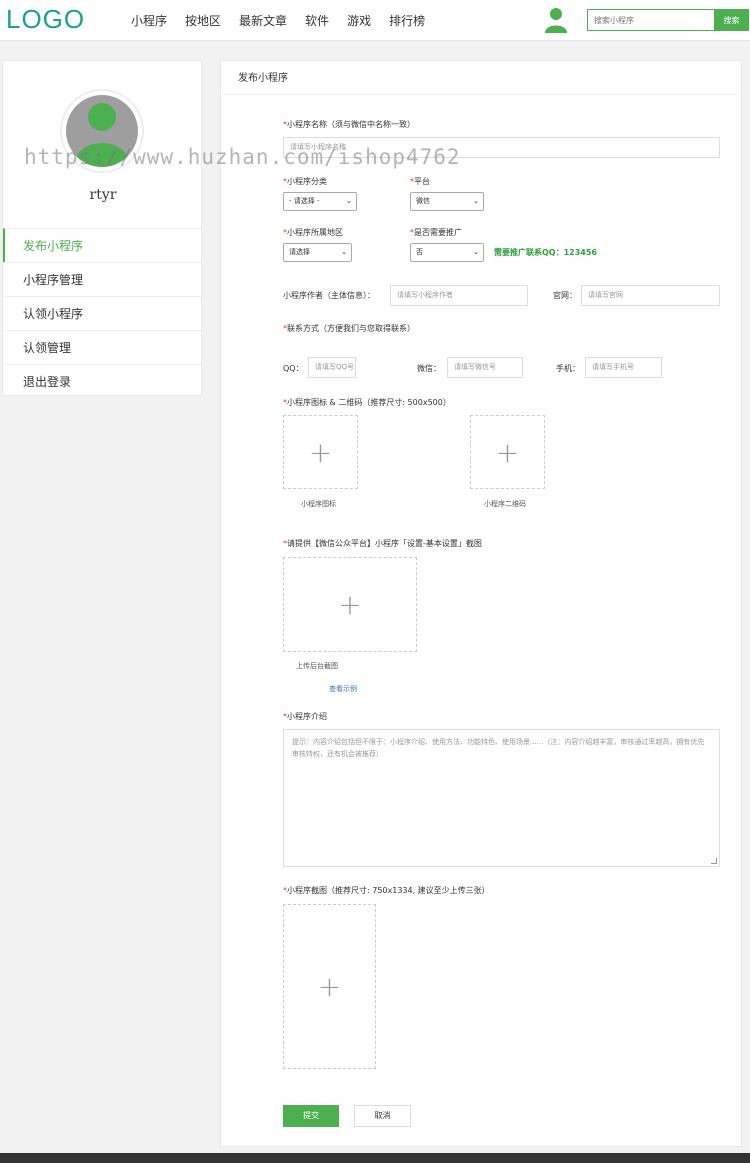 The image size is (750, 1163). Describe the element at coordinates (420, 181) in the screenshot. I see `platform-label: *平台` at that location.